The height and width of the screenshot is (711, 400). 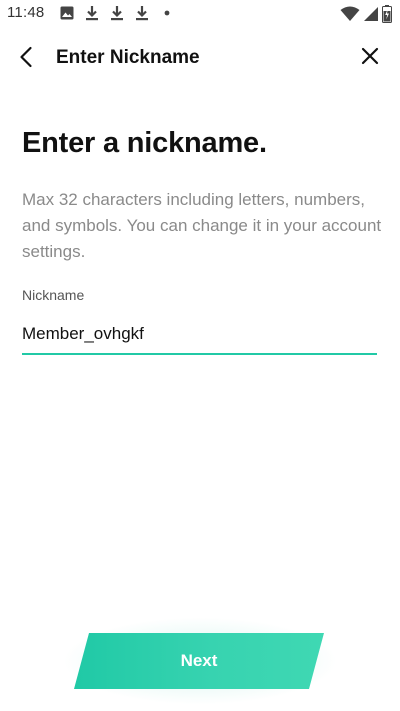 I want to click on back-button, so click(x=26, y=59).